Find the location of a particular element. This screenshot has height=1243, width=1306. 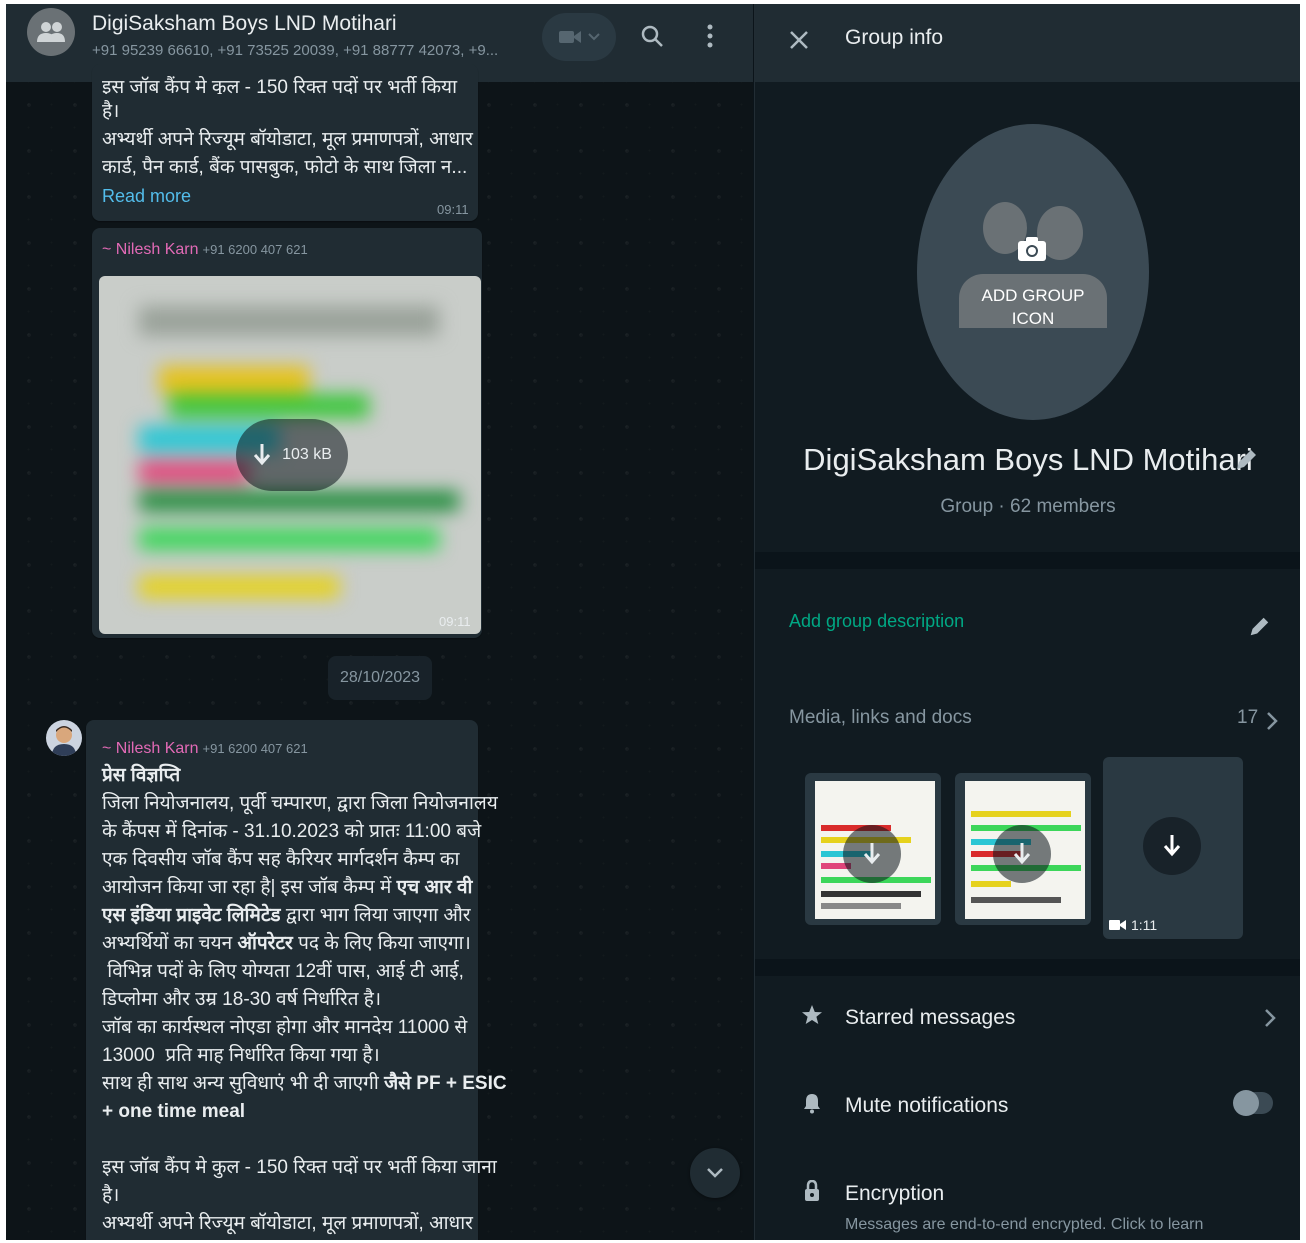

message-line: + one time meal is located at coordinates (290, 1112).